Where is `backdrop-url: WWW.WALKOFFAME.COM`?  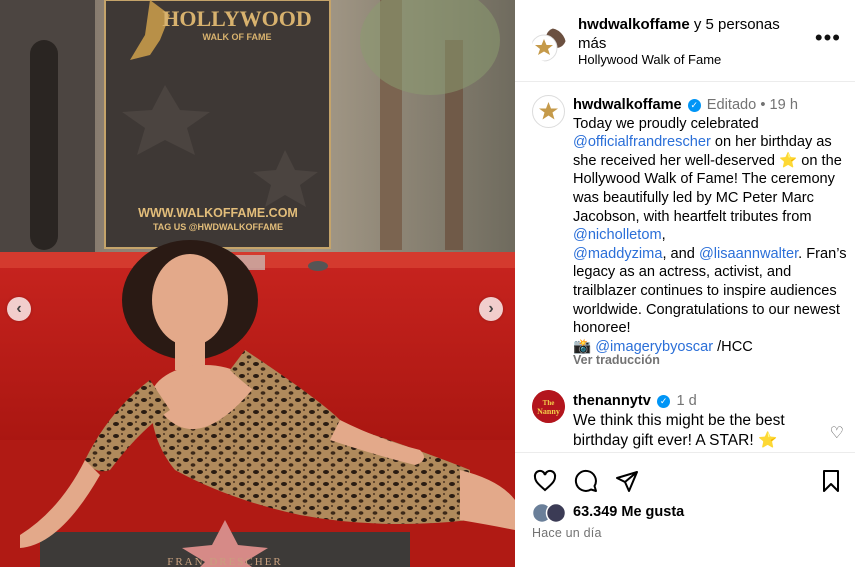 backdrop-url: WWW.WALKOFFAME.COM is located at coordinates (218, 213).